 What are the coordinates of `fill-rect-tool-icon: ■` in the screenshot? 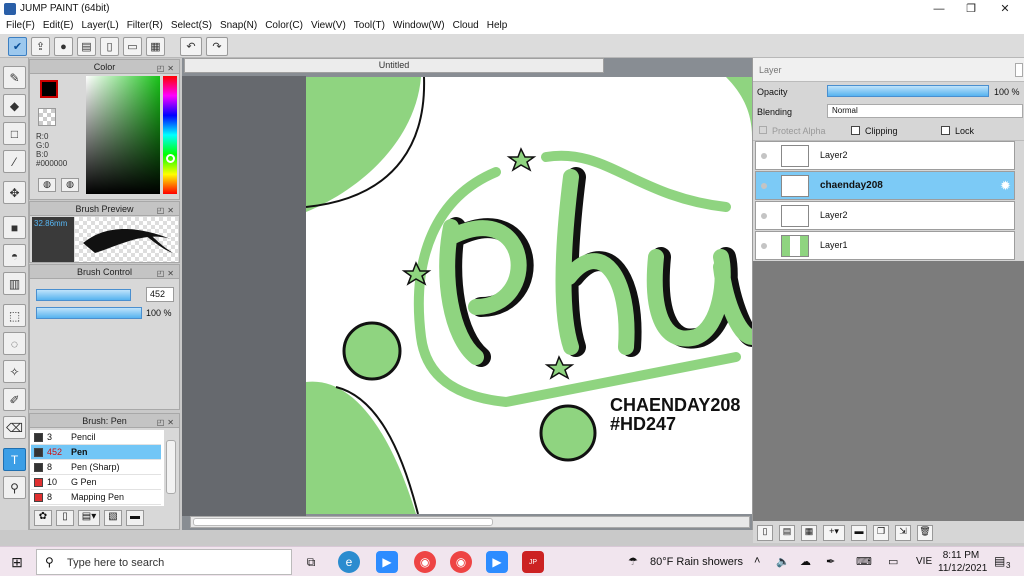 It's located at (14, 227).